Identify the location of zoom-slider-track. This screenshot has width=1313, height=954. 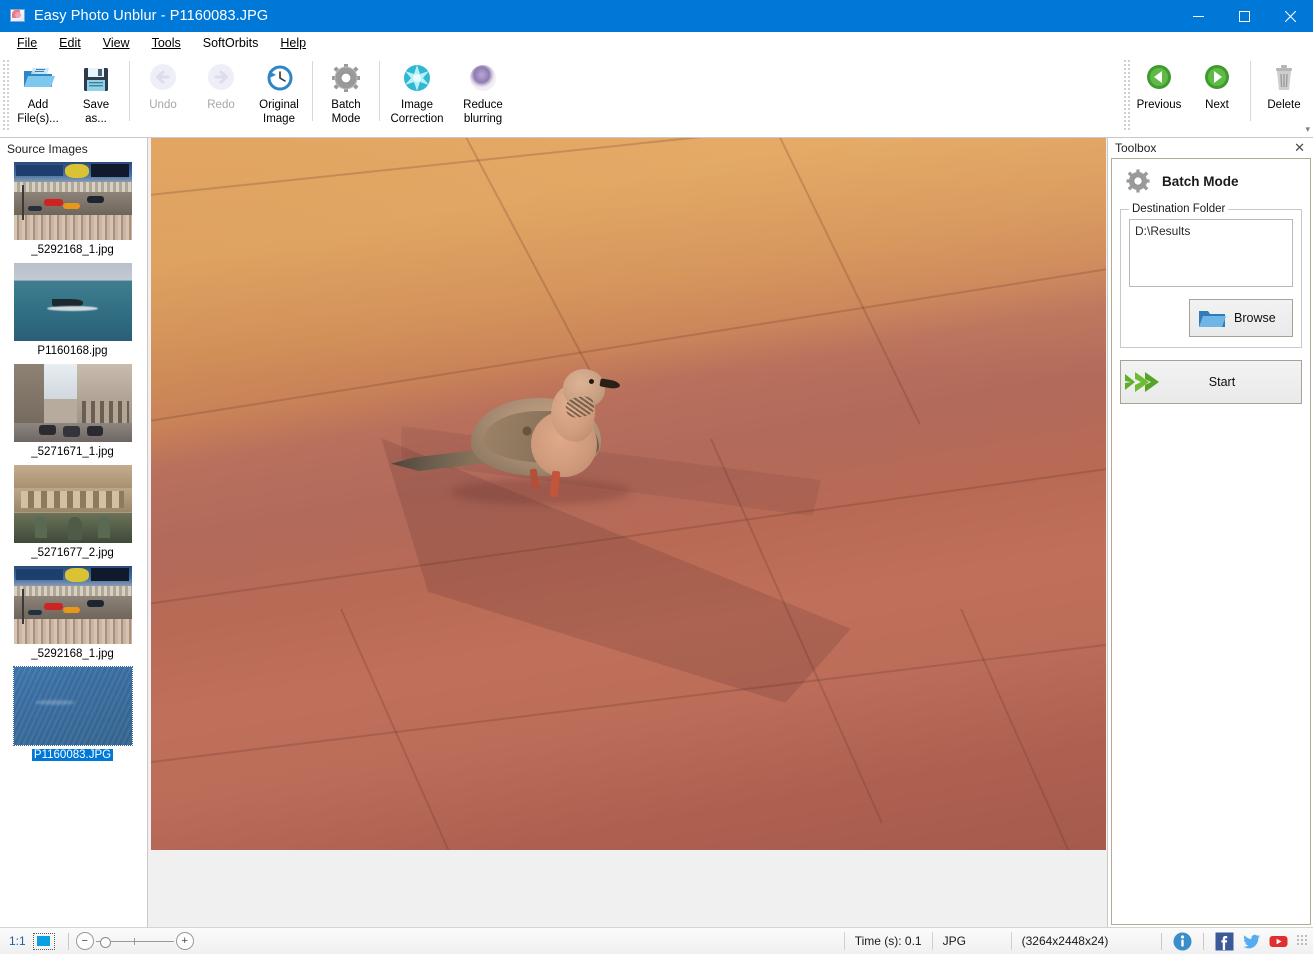
(134, 942).